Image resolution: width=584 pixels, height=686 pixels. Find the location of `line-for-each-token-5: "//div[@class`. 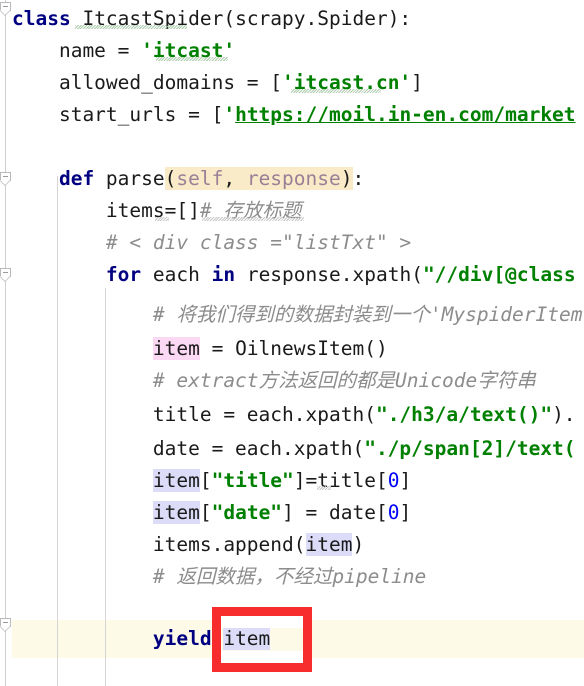

line-for-each-token-5: "//div[@class is located at coordinates (499, 274).